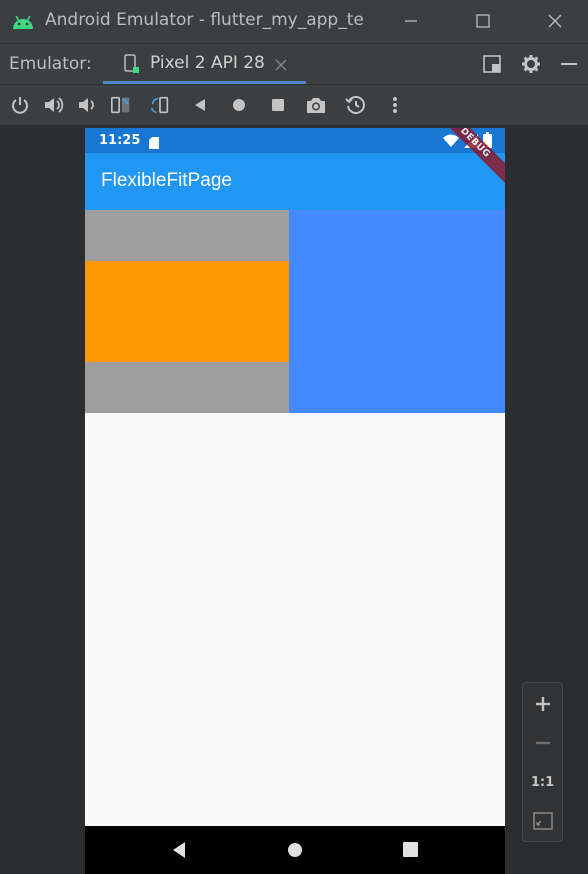  What do you see at coordinates (295, 181) in the screenshot?
I see `app-bar: FlexibleFitPage` at bounding box center [295, 181].